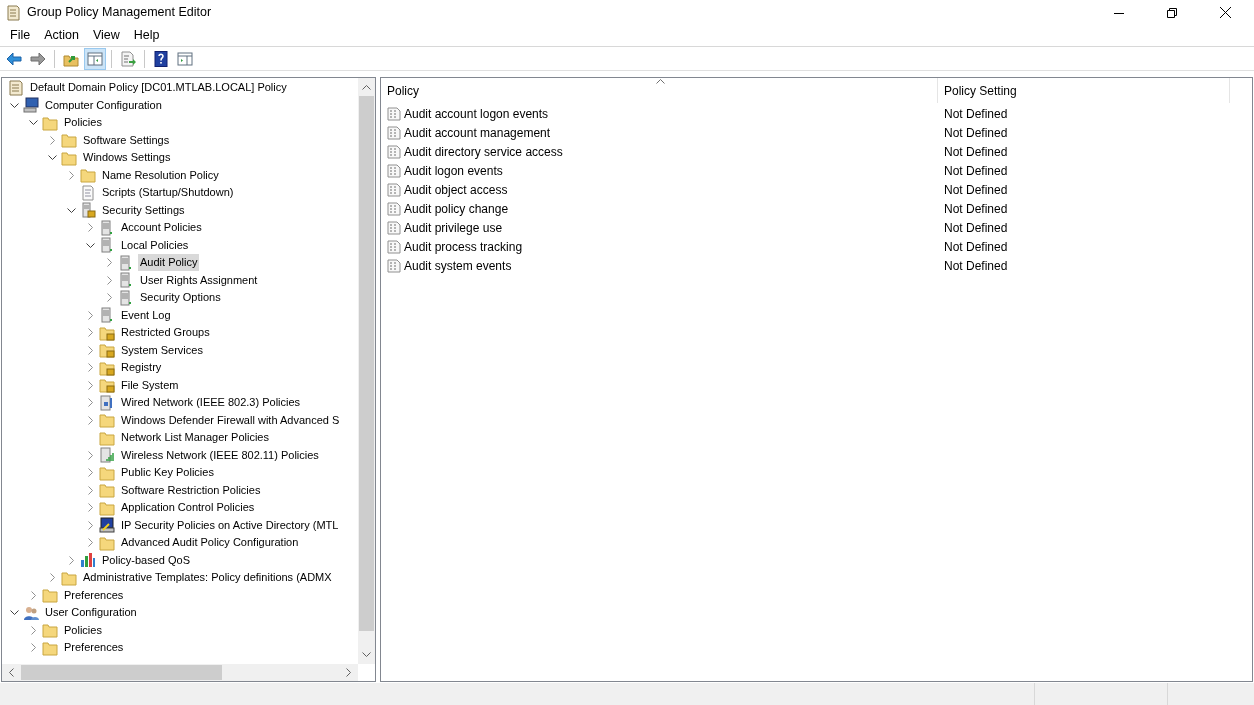 Image resolution: width=1254 pixels, height=705 pixels. Describe the element at coordinates (165, 333) in the screenshot. I see `tree-item: Restricted Groups` at that location.